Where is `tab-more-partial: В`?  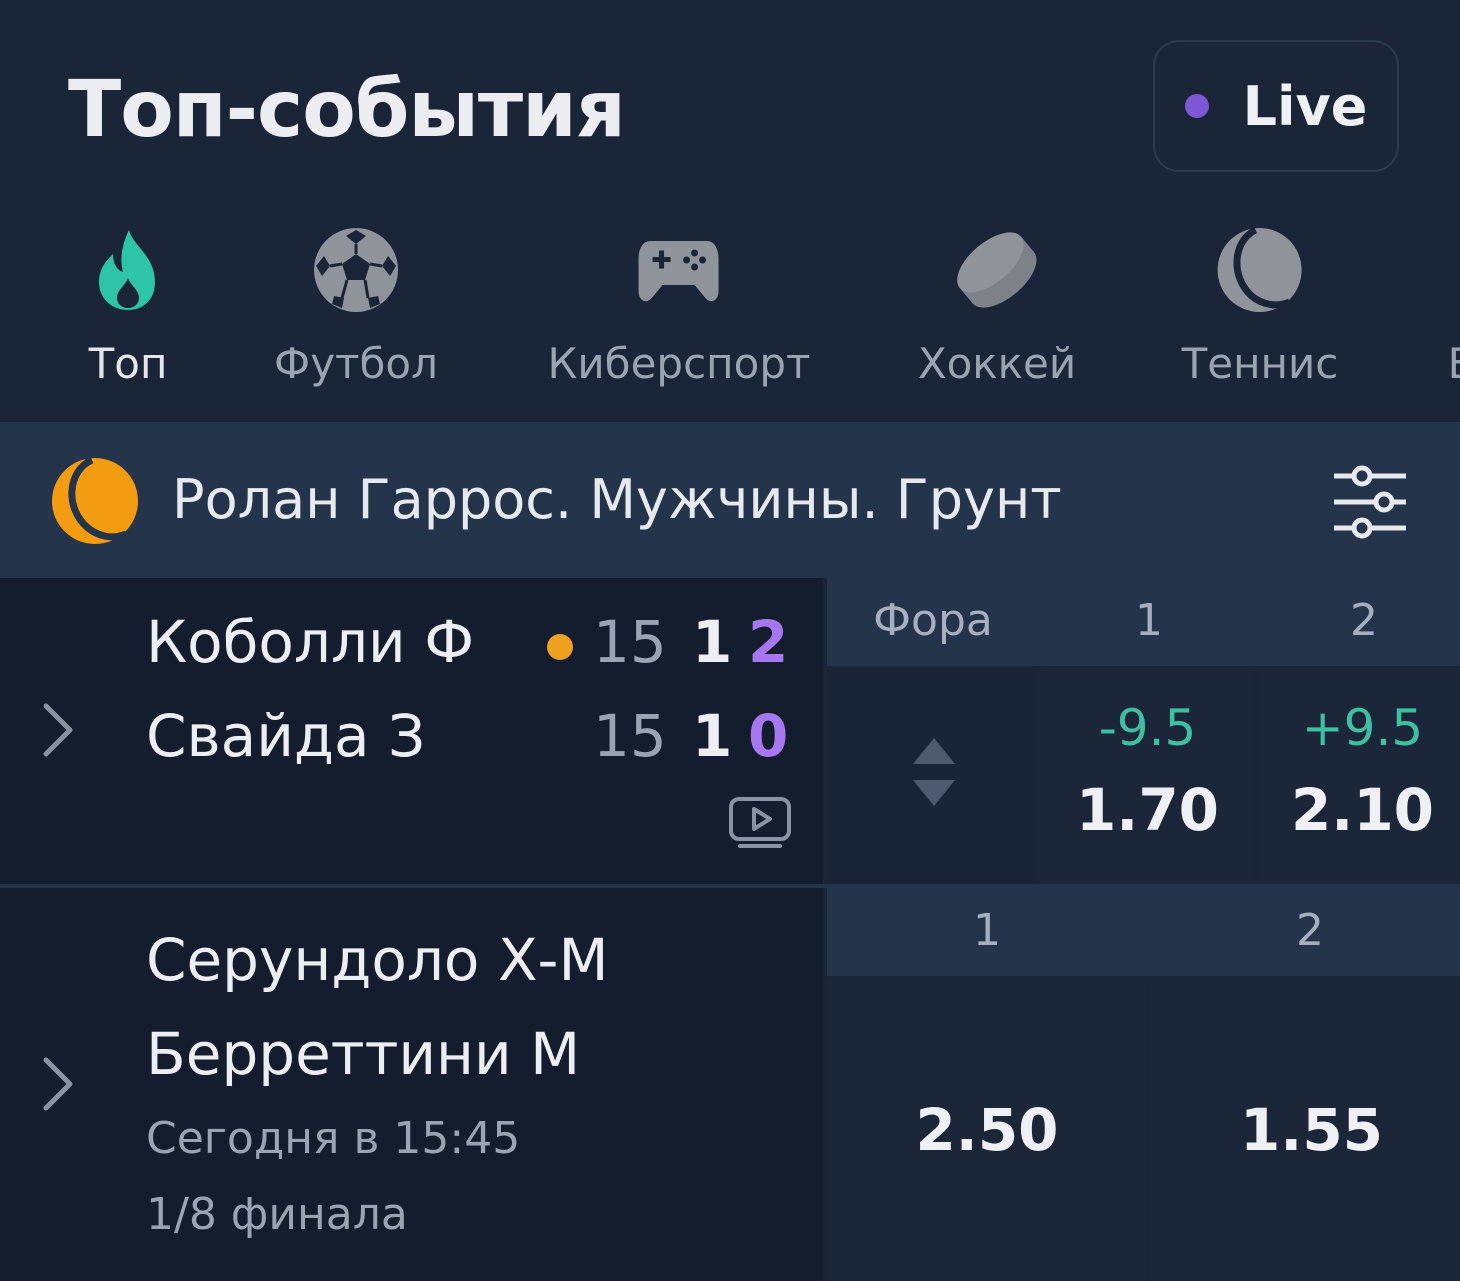
tab-more-partial: В is located at coordinates (1436, 301).